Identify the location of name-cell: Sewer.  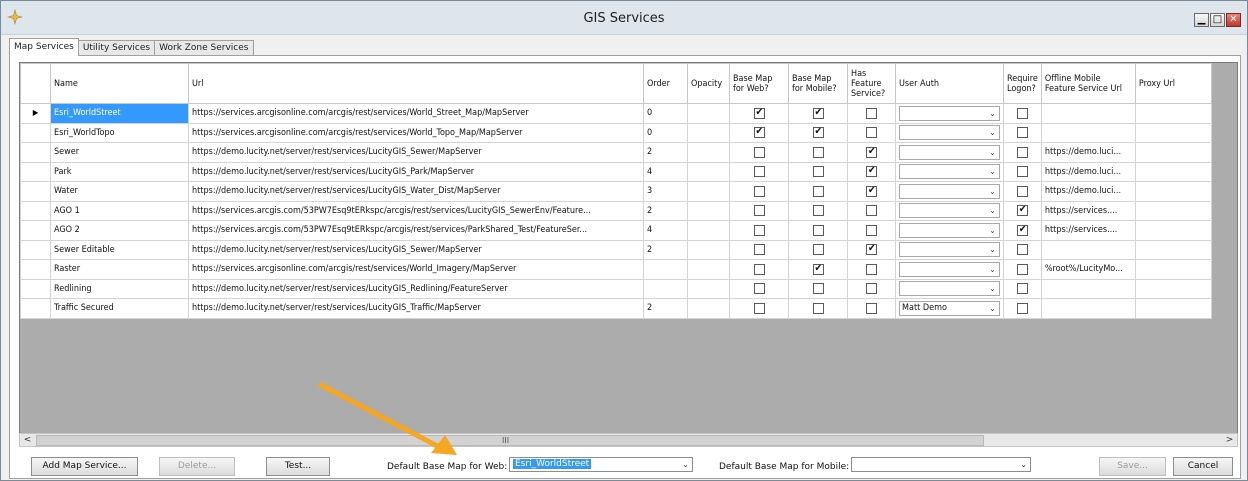
(119, 152).